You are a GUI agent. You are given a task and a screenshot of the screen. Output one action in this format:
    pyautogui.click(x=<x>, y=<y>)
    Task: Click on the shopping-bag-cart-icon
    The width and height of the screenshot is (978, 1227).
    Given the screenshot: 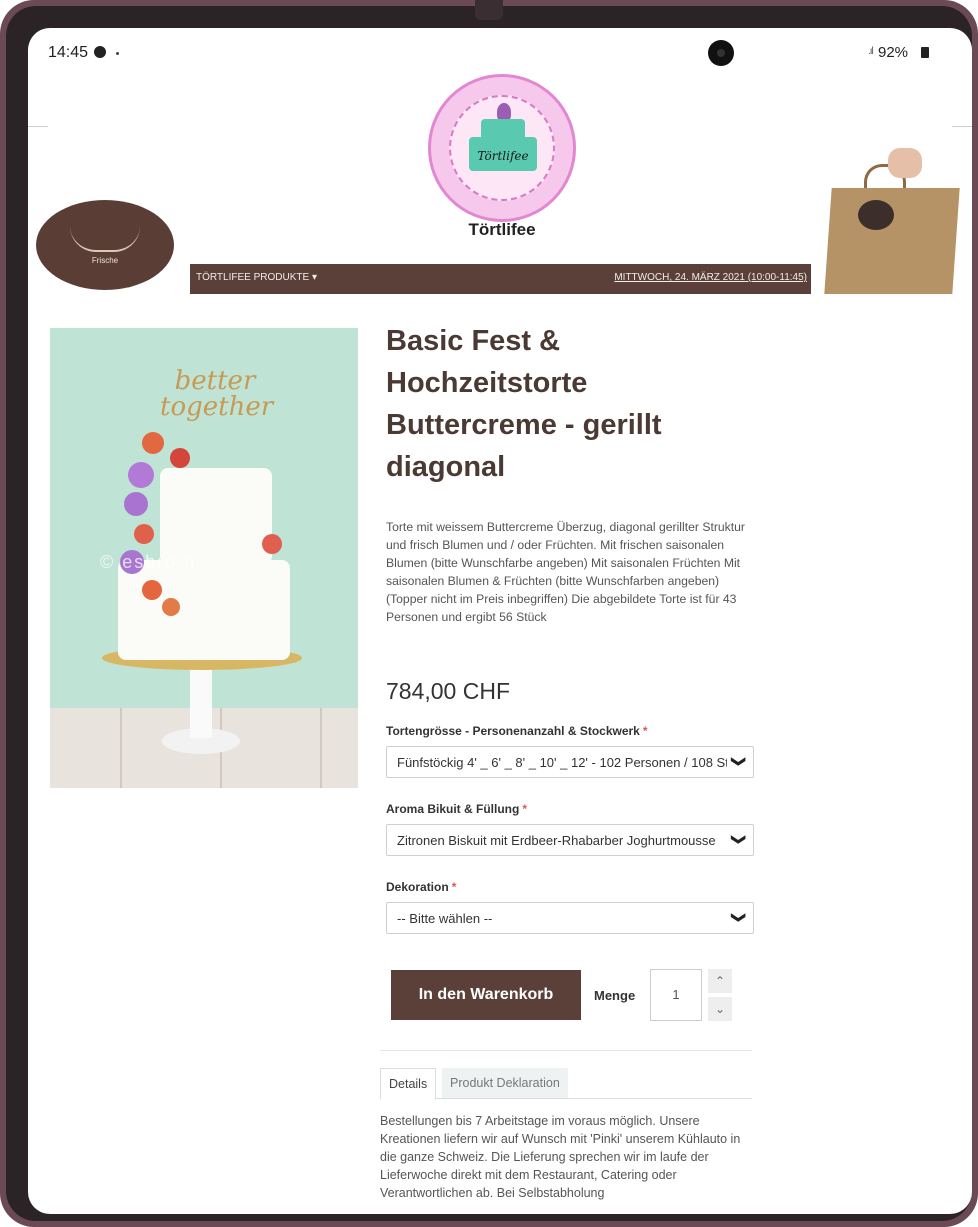 What is the action you would take?
    pyautogui.click(x=890, y=221)
    